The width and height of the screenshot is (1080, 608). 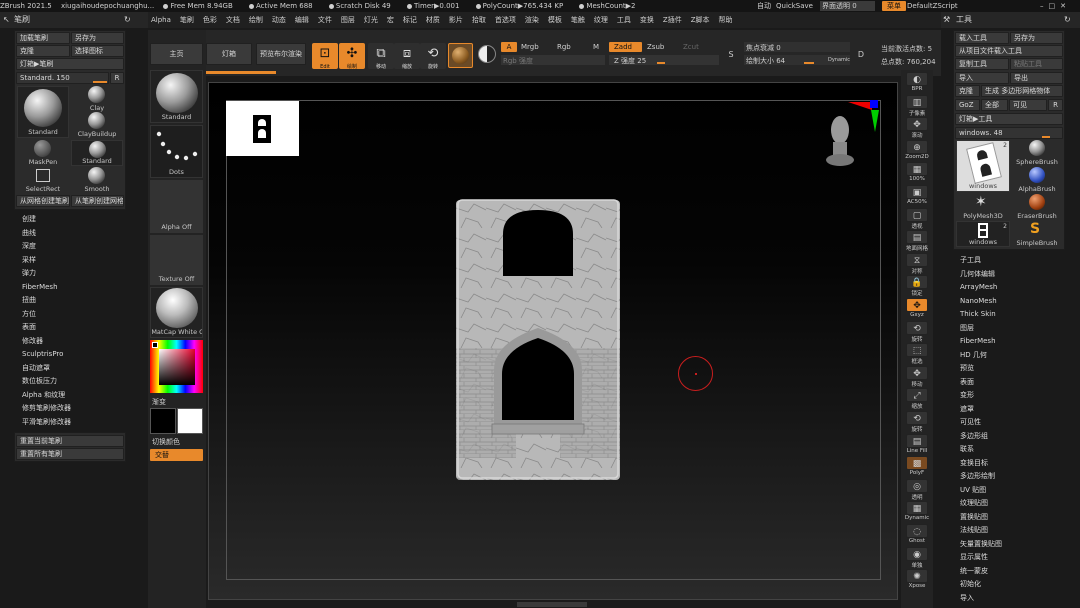 I want to click on brush-submenu-item: 平滑笔刷修改器, so click(x=72, y=423).